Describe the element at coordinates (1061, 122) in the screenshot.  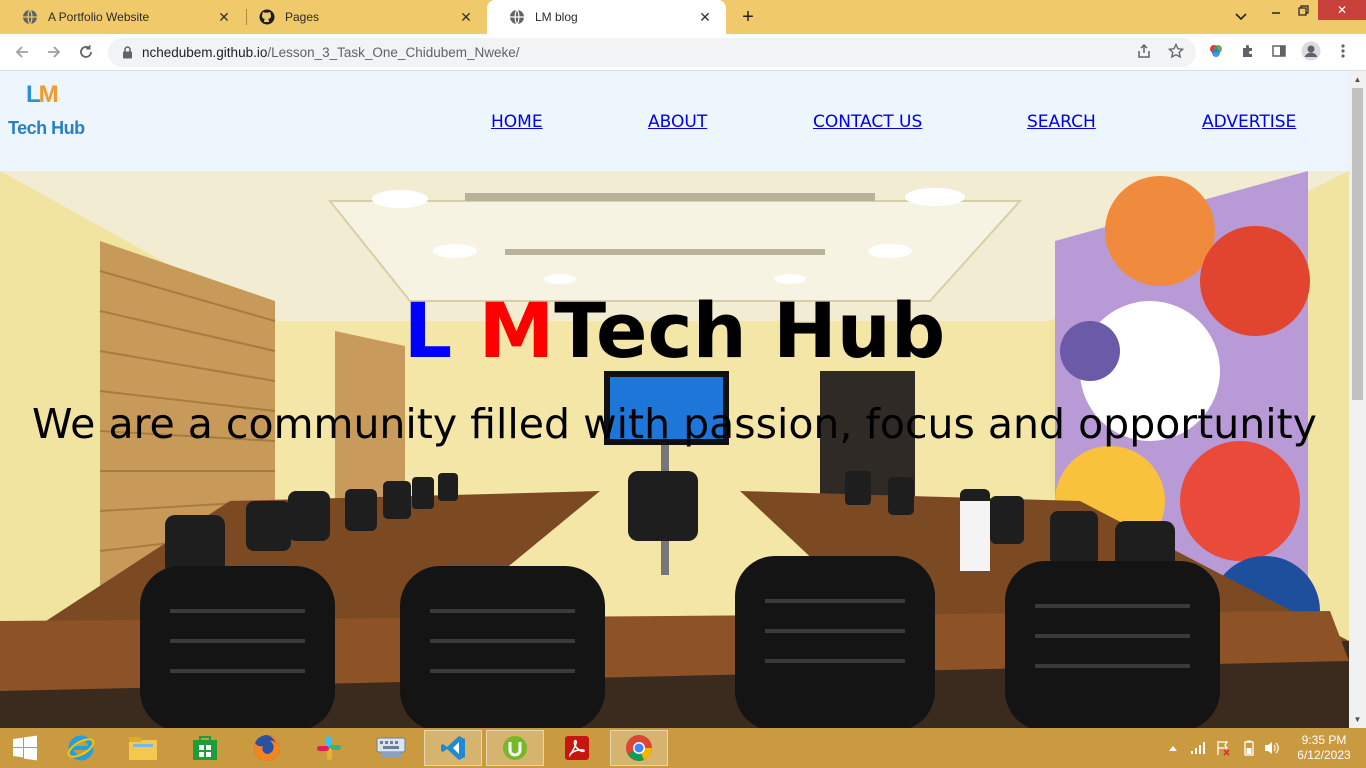
I see `nav-search-link: SEARCH` at that location.